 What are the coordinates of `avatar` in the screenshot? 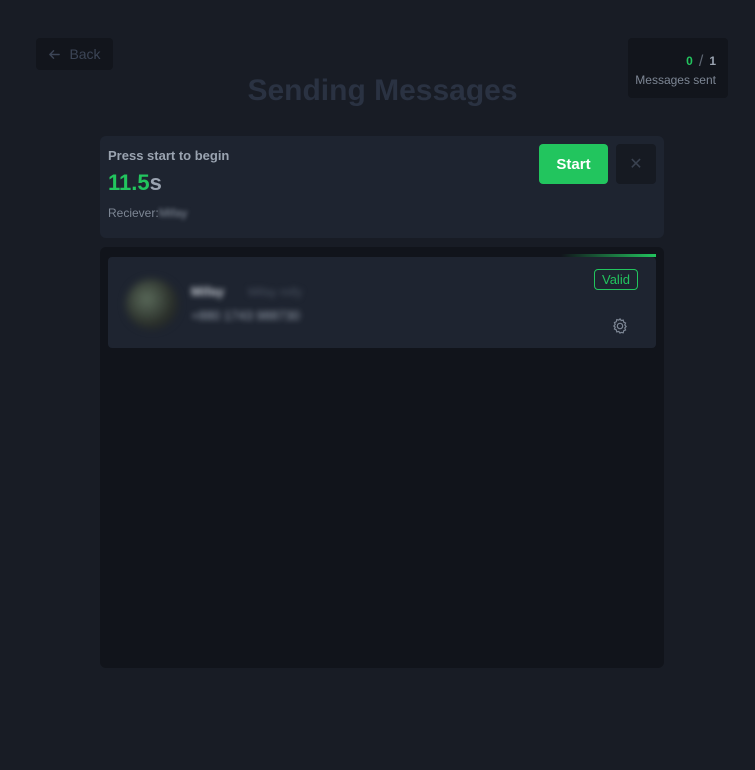 It's located at (152, 304).